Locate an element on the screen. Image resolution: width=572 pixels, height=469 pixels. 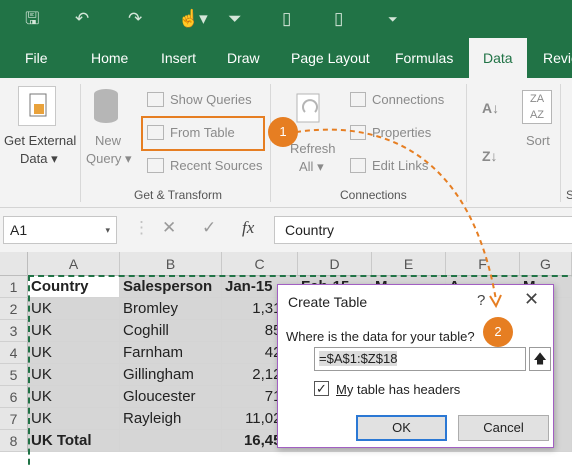
callout-1: 1 is located at coordinates (283, 132).